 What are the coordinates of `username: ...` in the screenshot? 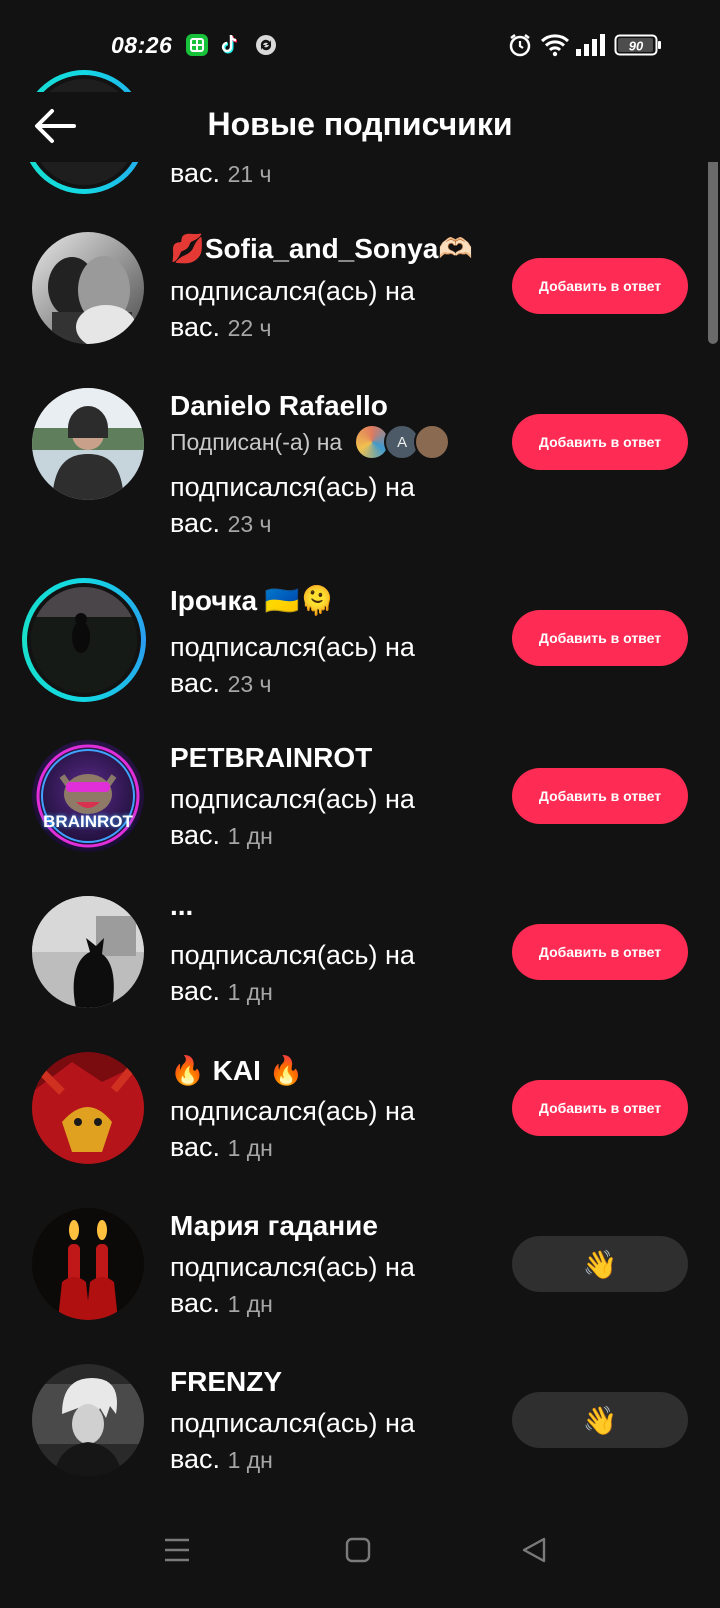 It's located at (181, 906).